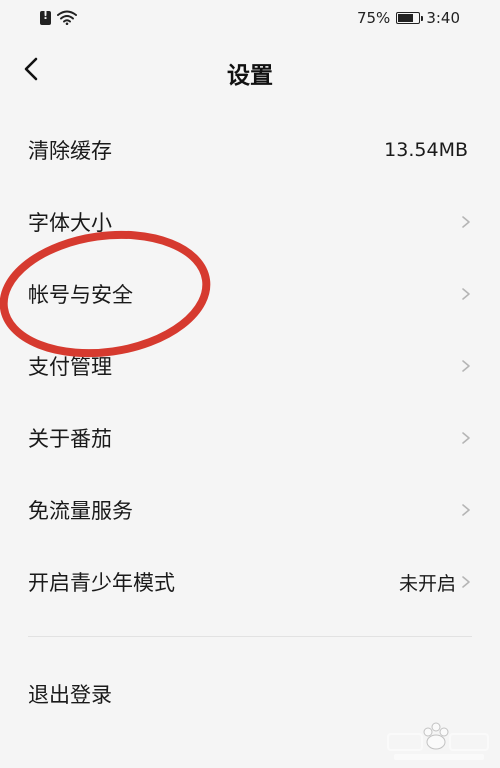 Image resolution: width=500 pixels, height=768 pixels. What do you see at coordinates (80, 295) in the screenshot?
I see `settings-row-label: 帐号与安全` at bounding box center [80, 295].